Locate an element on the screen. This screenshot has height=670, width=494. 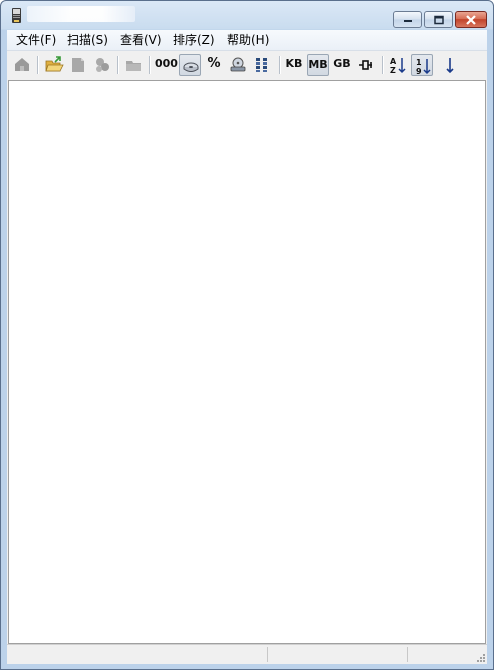
up-folder-button is located at coordinates (22, 65).